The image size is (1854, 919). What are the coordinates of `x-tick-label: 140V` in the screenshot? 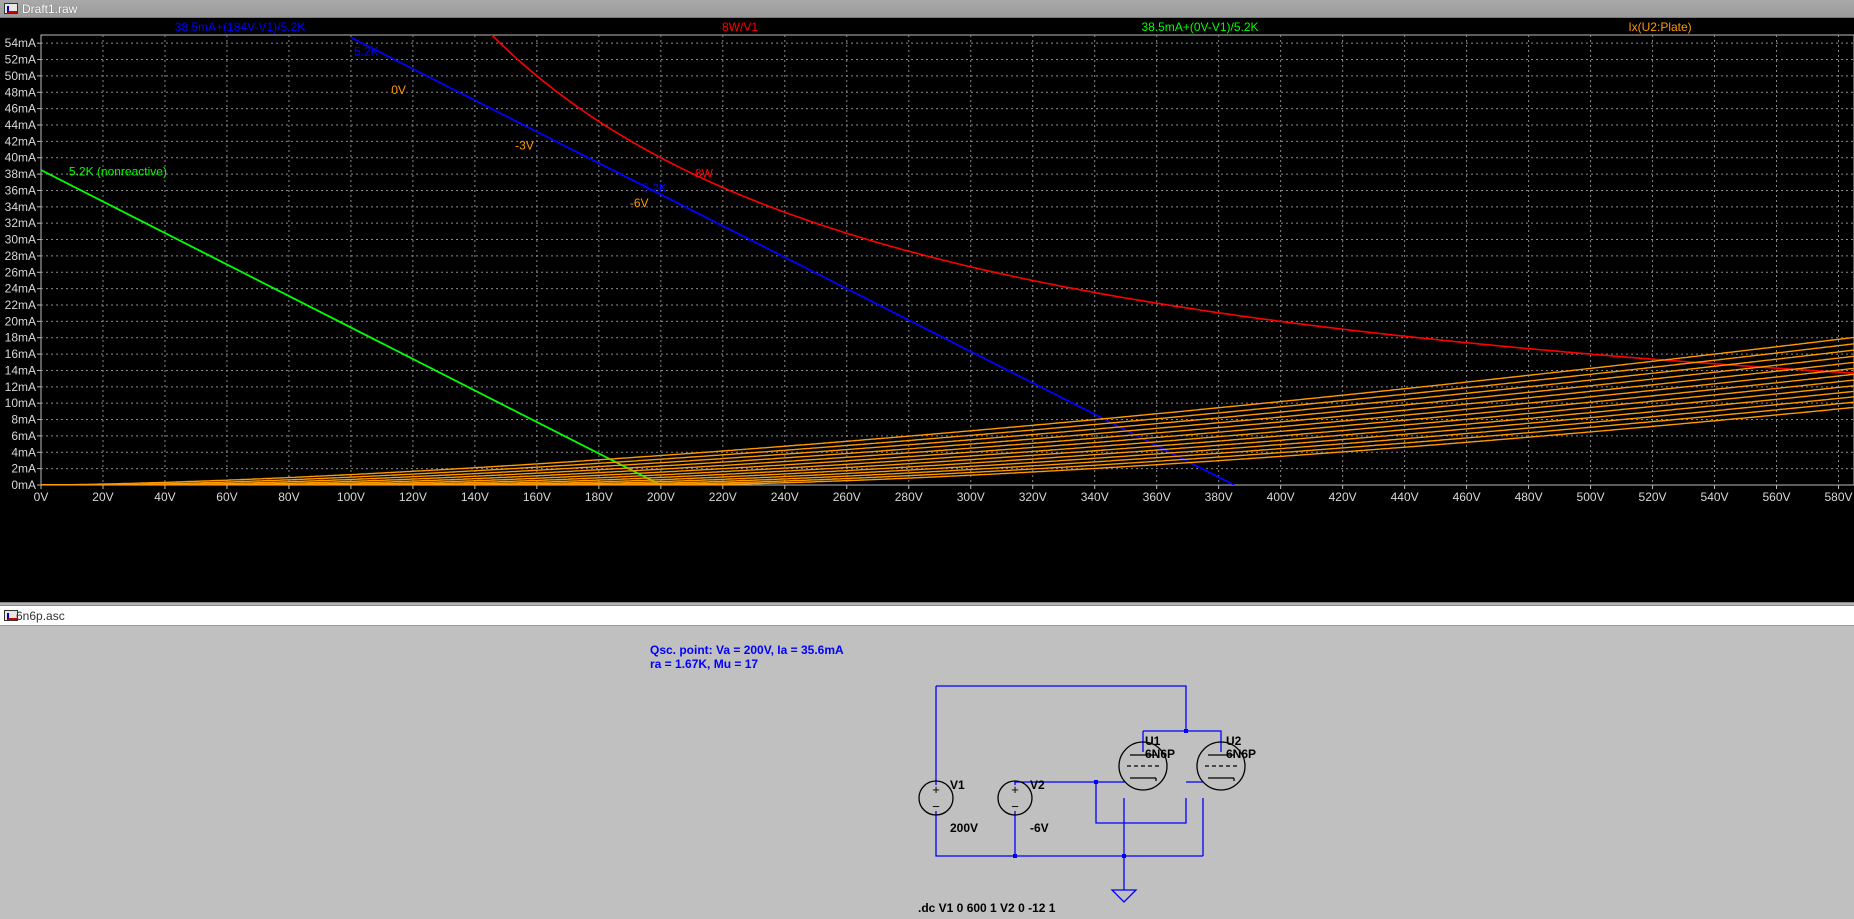 It's located at (475, 497).